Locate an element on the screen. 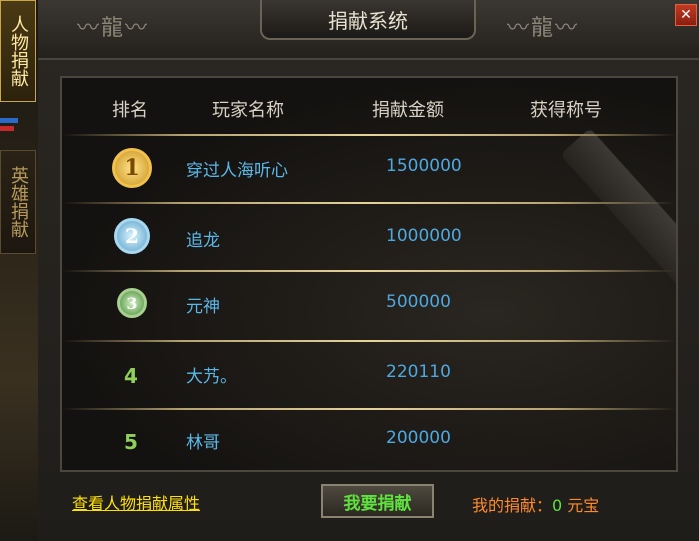 This screenshot has height=541, width=699. header-player-name: 玩家名称 is located at coordinates (248, 110).